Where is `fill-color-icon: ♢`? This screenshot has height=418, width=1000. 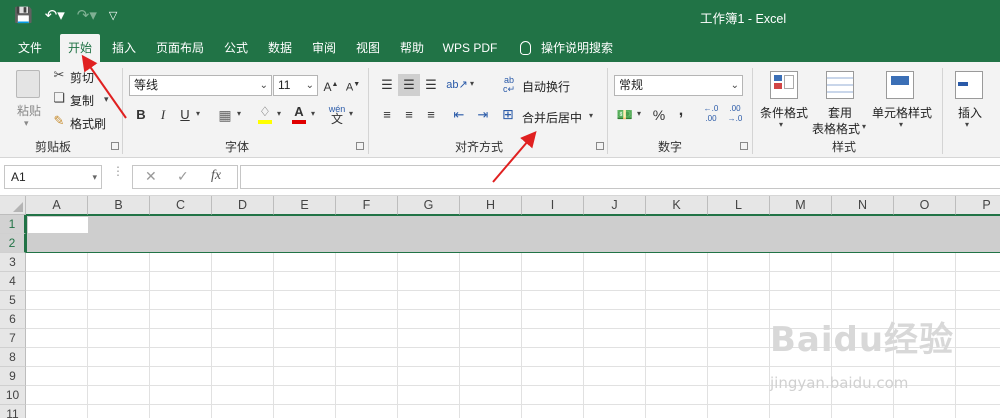
fill-color-icon: ♢ is located at coordinates (265, 115).